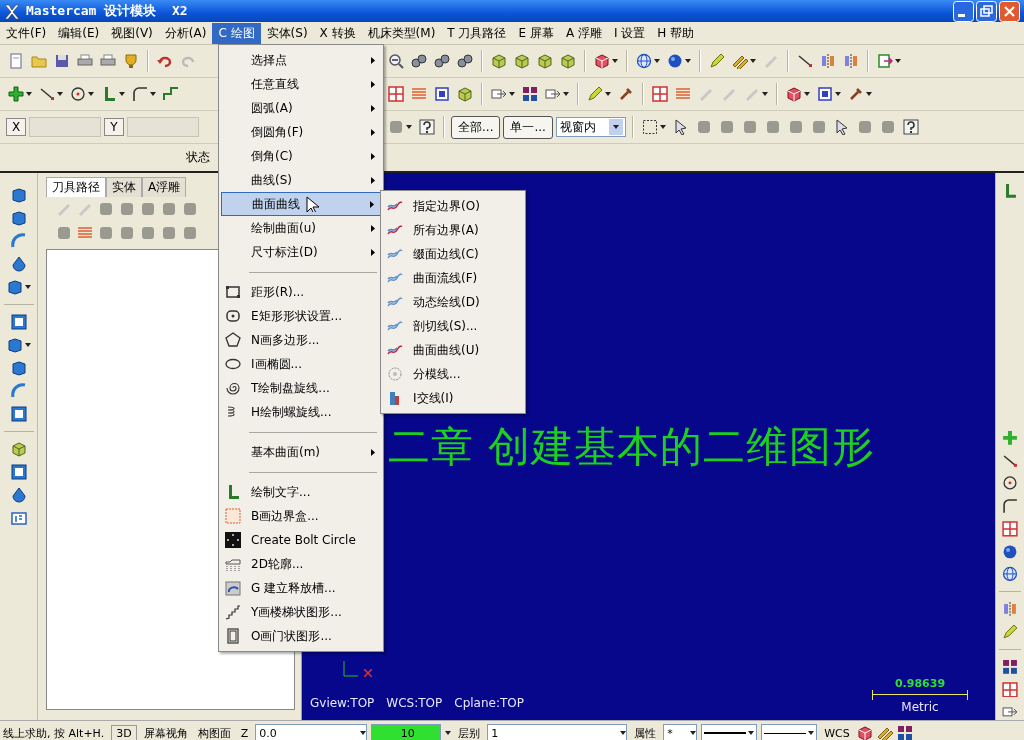 This screenshot has width=1024, height=740. Describe the element at coordinates (477, 33) in the screenshot. I see `menu-item: T 刀具路径` at that location.